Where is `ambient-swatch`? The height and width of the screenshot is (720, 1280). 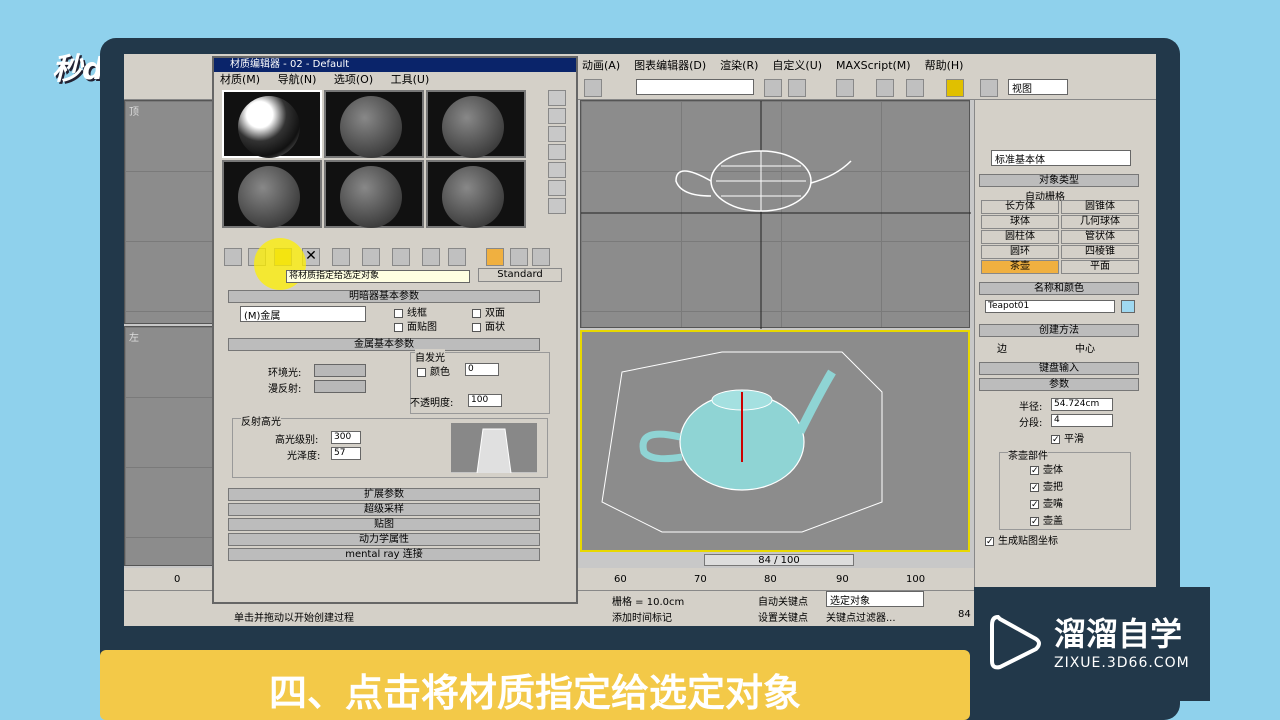
ambient-swatch is located at coordinates (340, 370).